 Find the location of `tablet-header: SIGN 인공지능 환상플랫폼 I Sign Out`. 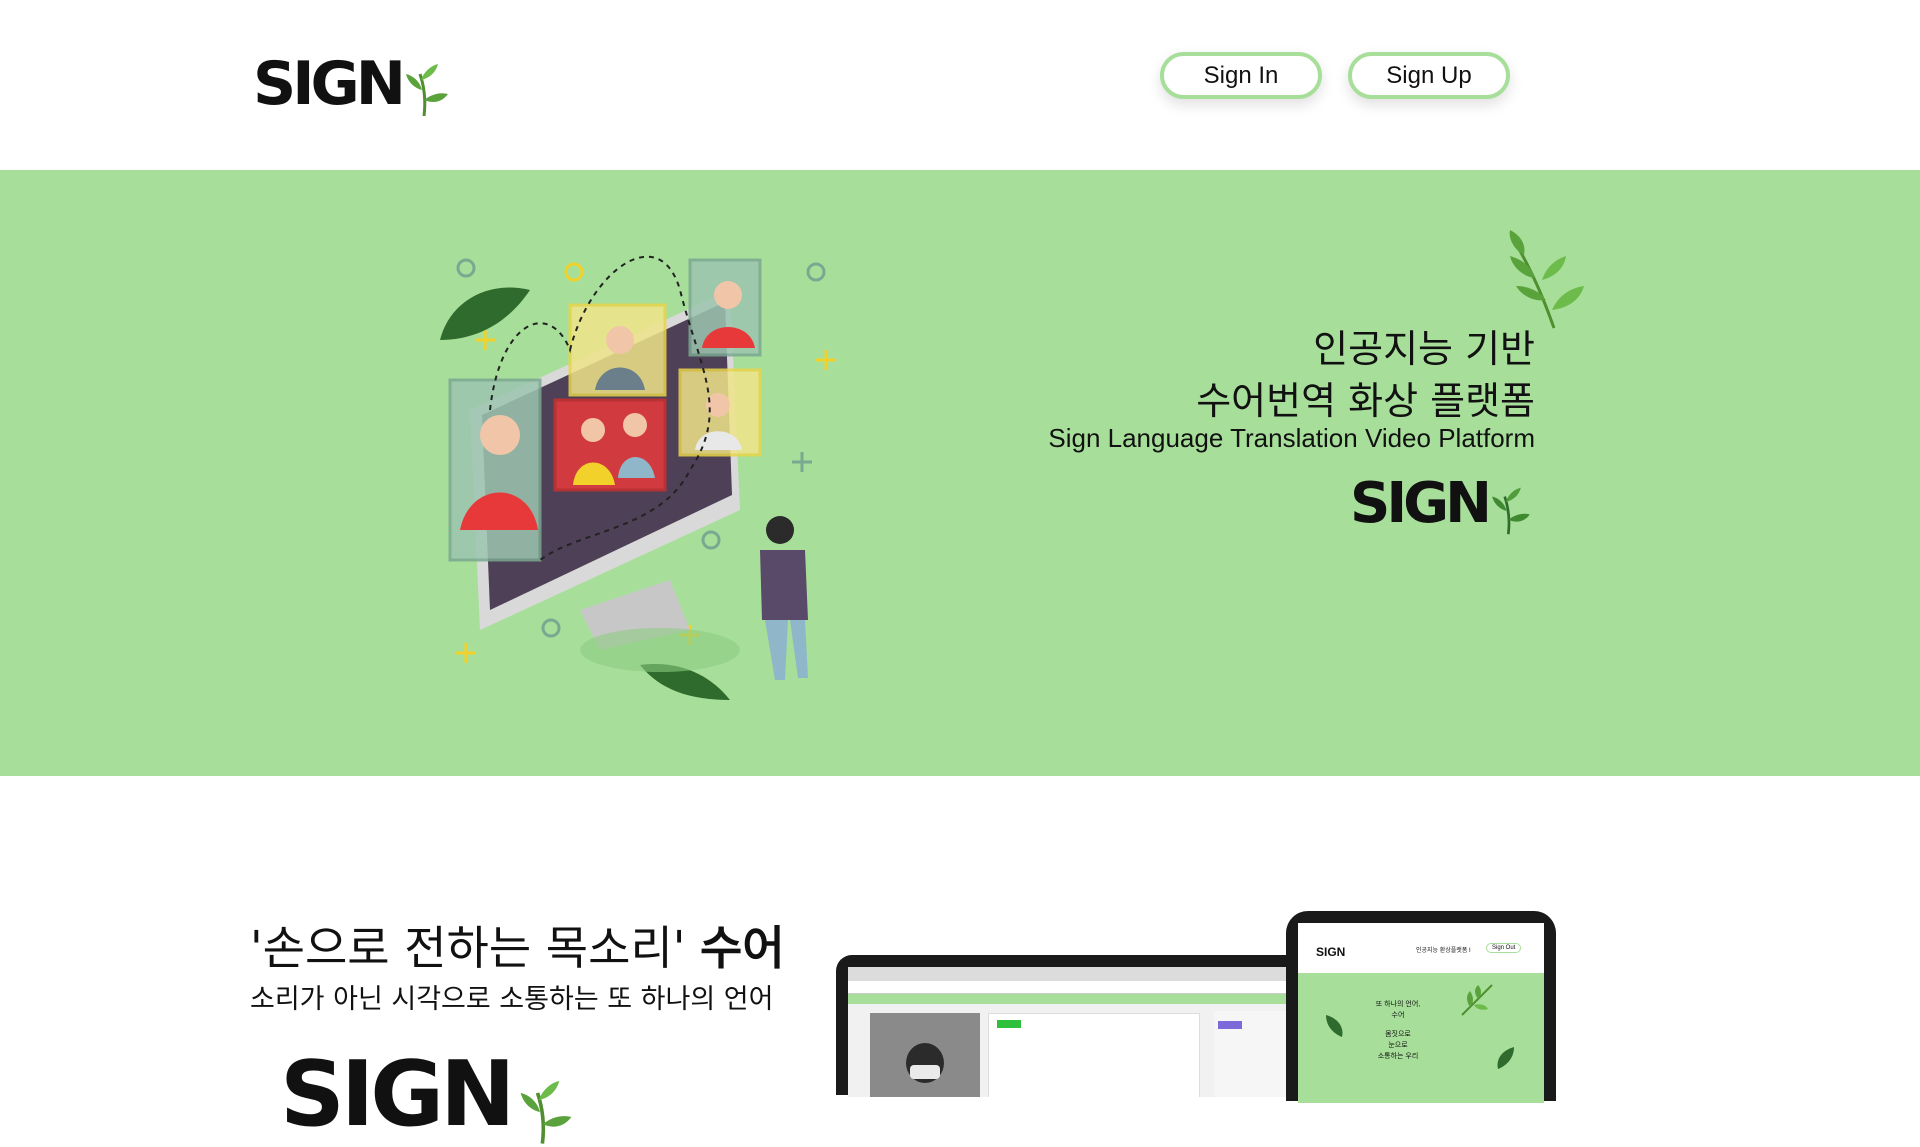

tablet-header: SIGN 인공지능 환상플랫폼 I Sign Out is located at coordinates (1421, 948).